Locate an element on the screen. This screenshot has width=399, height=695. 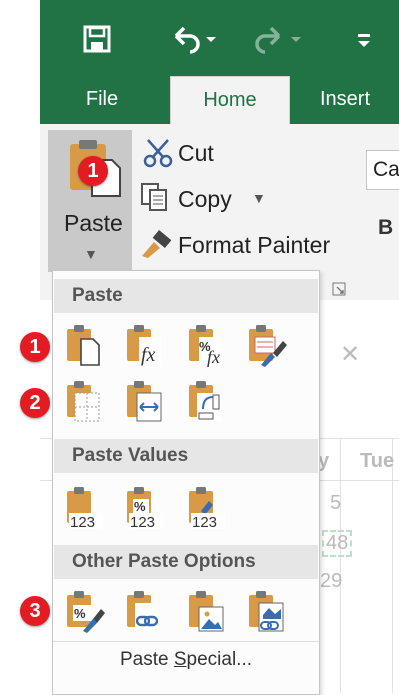
paste-formatting-icon: % is located at coordinates (85, 611).